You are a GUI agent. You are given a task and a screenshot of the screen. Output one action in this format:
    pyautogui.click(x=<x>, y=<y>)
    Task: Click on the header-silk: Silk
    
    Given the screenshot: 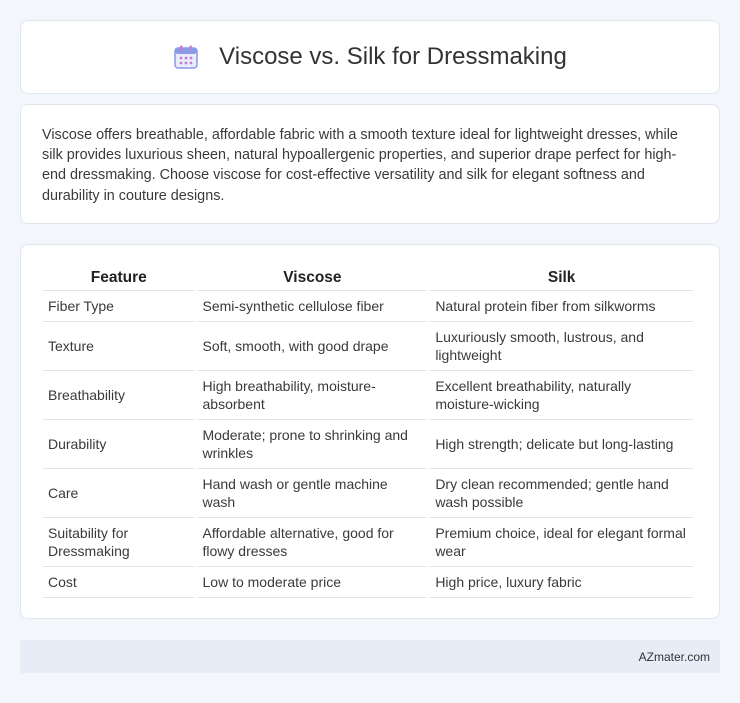 What is the action you would take?
    pyautogui.click(x=561, y=276)
    